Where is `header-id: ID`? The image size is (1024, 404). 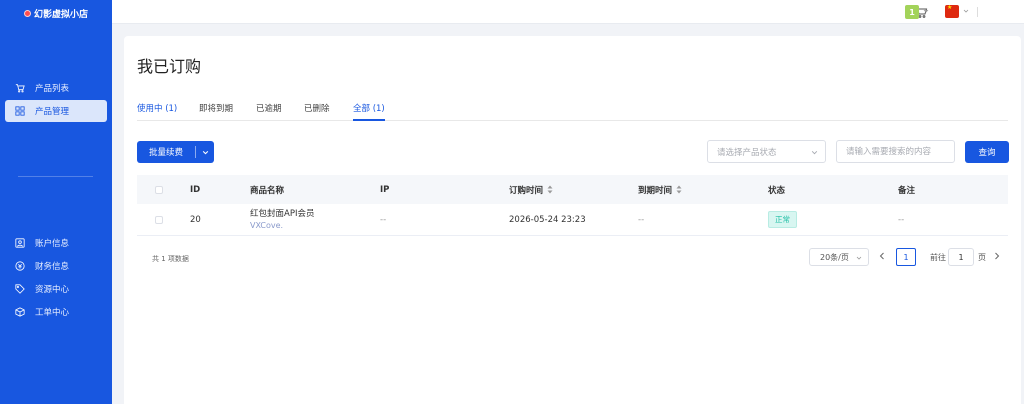
header-id: ID is located at coordinates (195, 189).